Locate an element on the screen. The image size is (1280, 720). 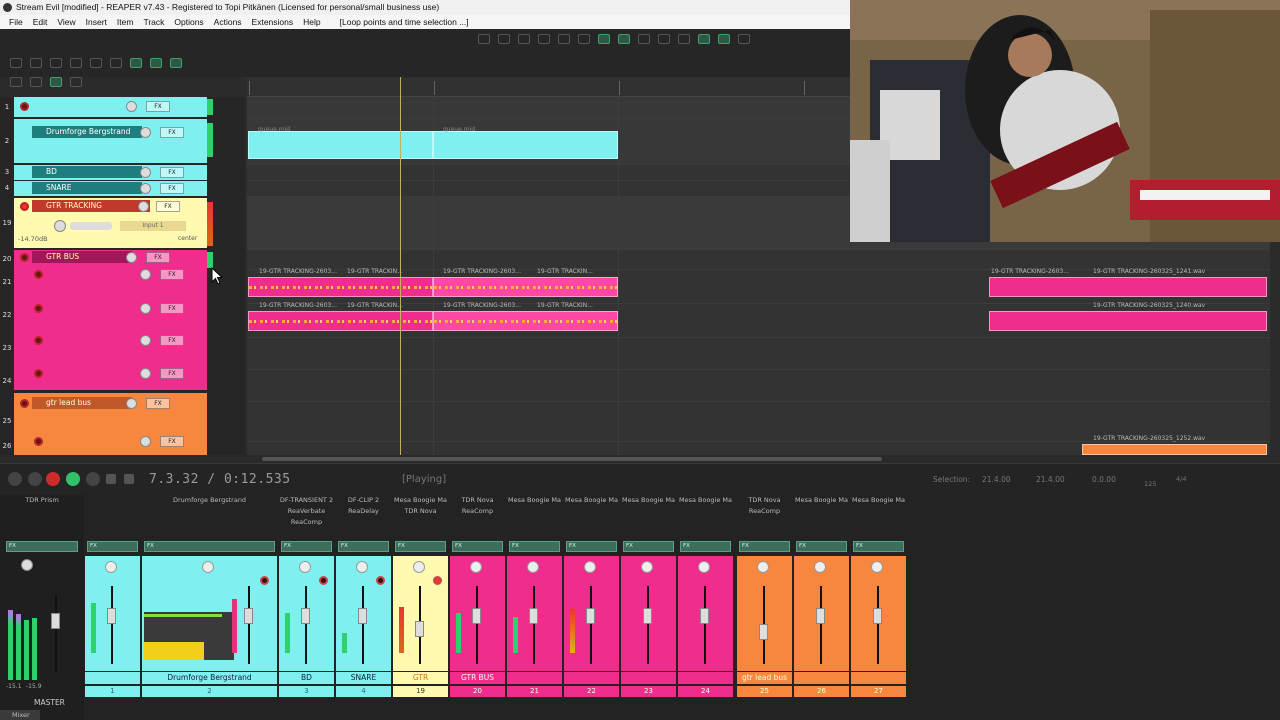
toolbar2-ripple-icon is located at coordinates (624, 39).